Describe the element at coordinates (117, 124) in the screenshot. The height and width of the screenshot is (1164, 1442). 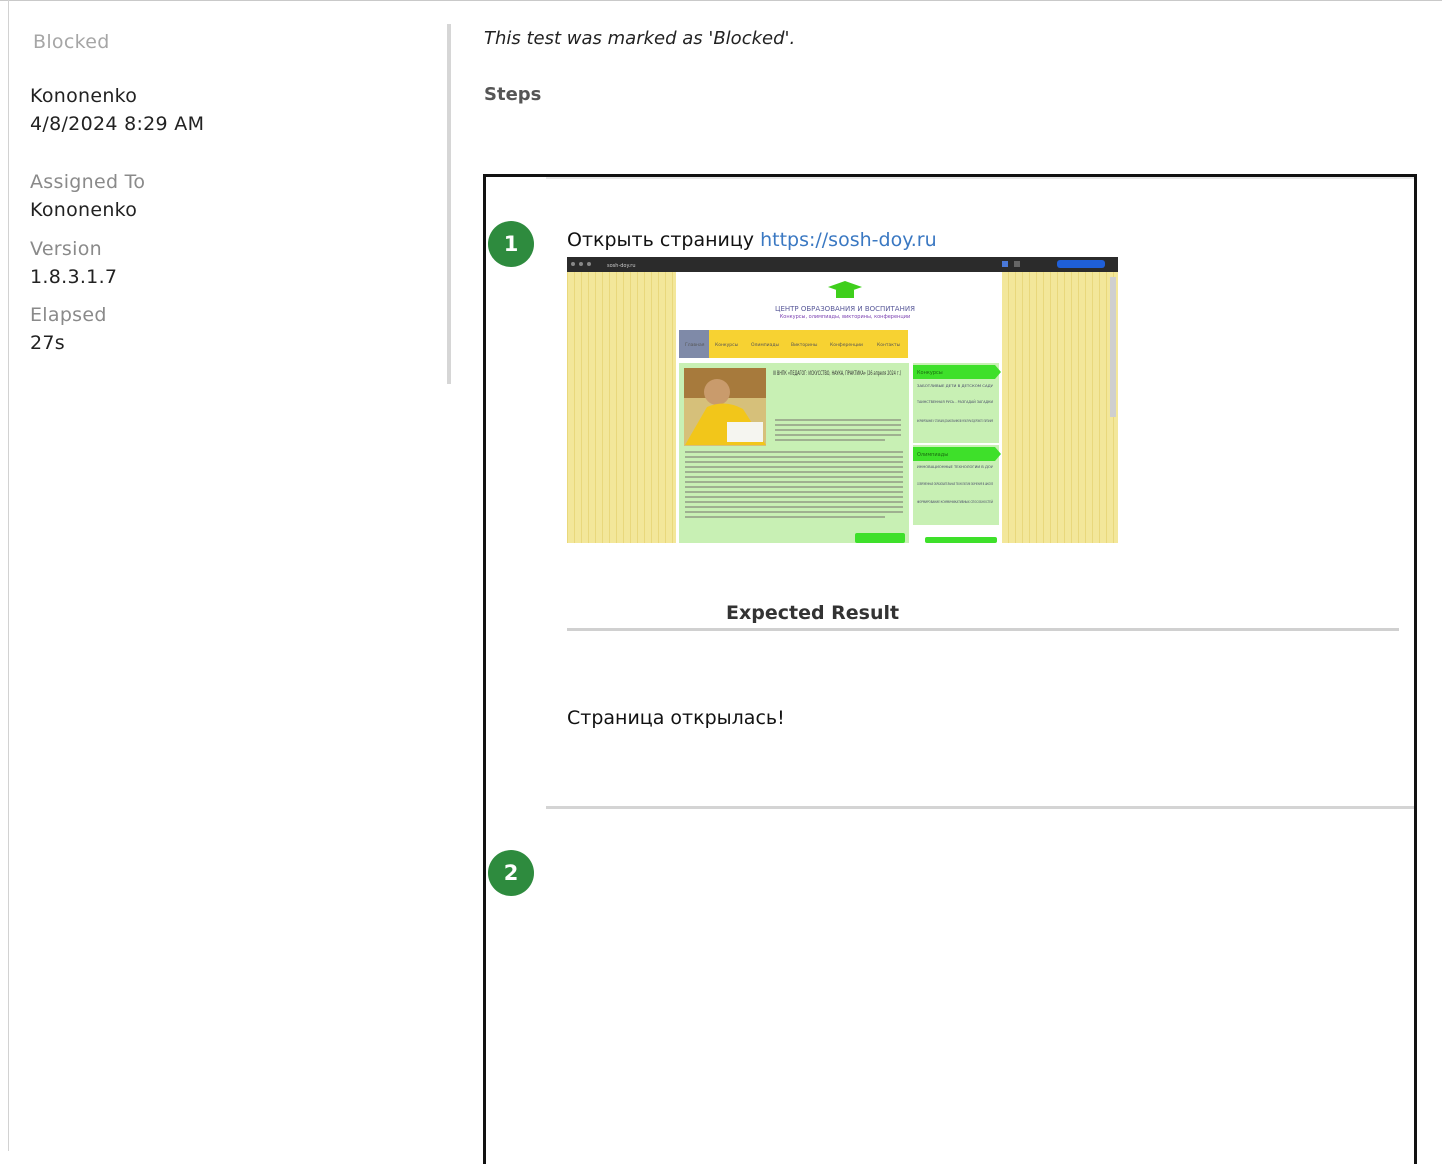
I see `run-datetime: 4/8/2024 8:29 AM` at that location.